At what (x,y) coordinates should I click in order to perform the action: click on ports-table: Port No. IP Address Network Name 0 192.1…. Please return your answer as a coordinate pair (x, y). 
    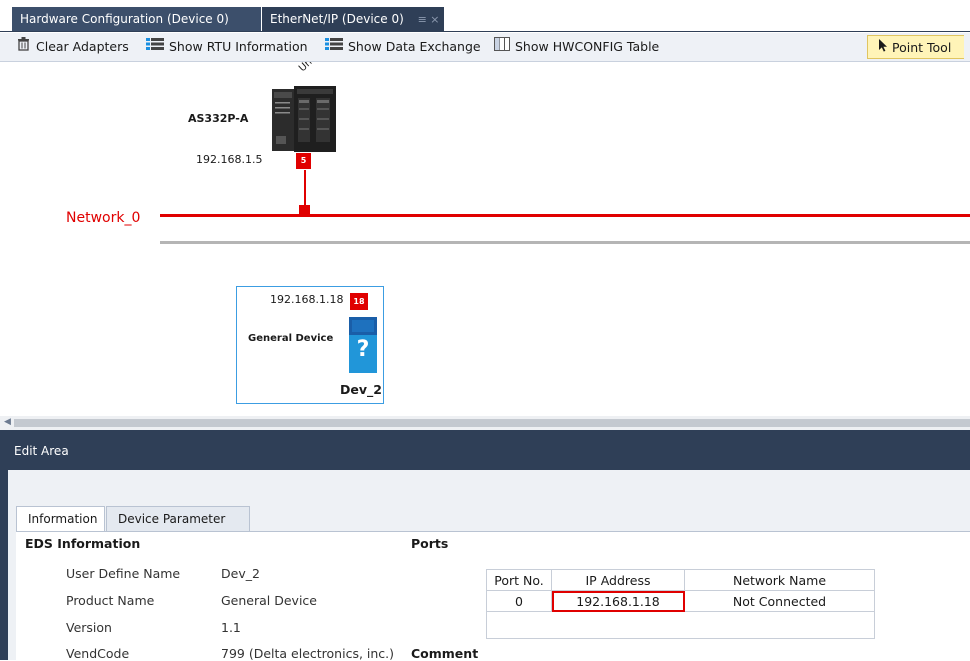
    Looking at the image, I should click on (680, 604).